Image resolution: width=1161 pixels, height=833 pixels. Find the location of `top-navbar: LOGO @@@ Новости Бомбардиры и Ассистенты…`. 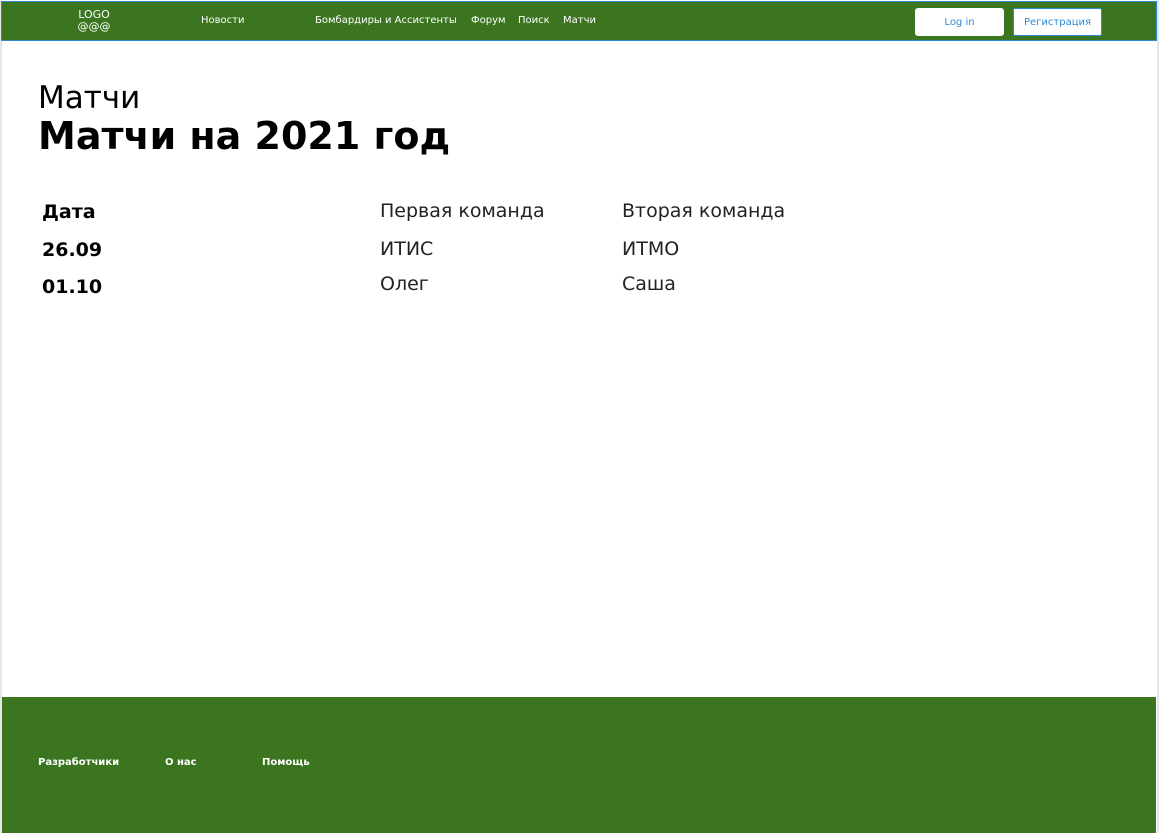

top-navbar: LOGO @@@ Новости Бомбардиры и Ассистенты… is located at coordinates (579, 21).